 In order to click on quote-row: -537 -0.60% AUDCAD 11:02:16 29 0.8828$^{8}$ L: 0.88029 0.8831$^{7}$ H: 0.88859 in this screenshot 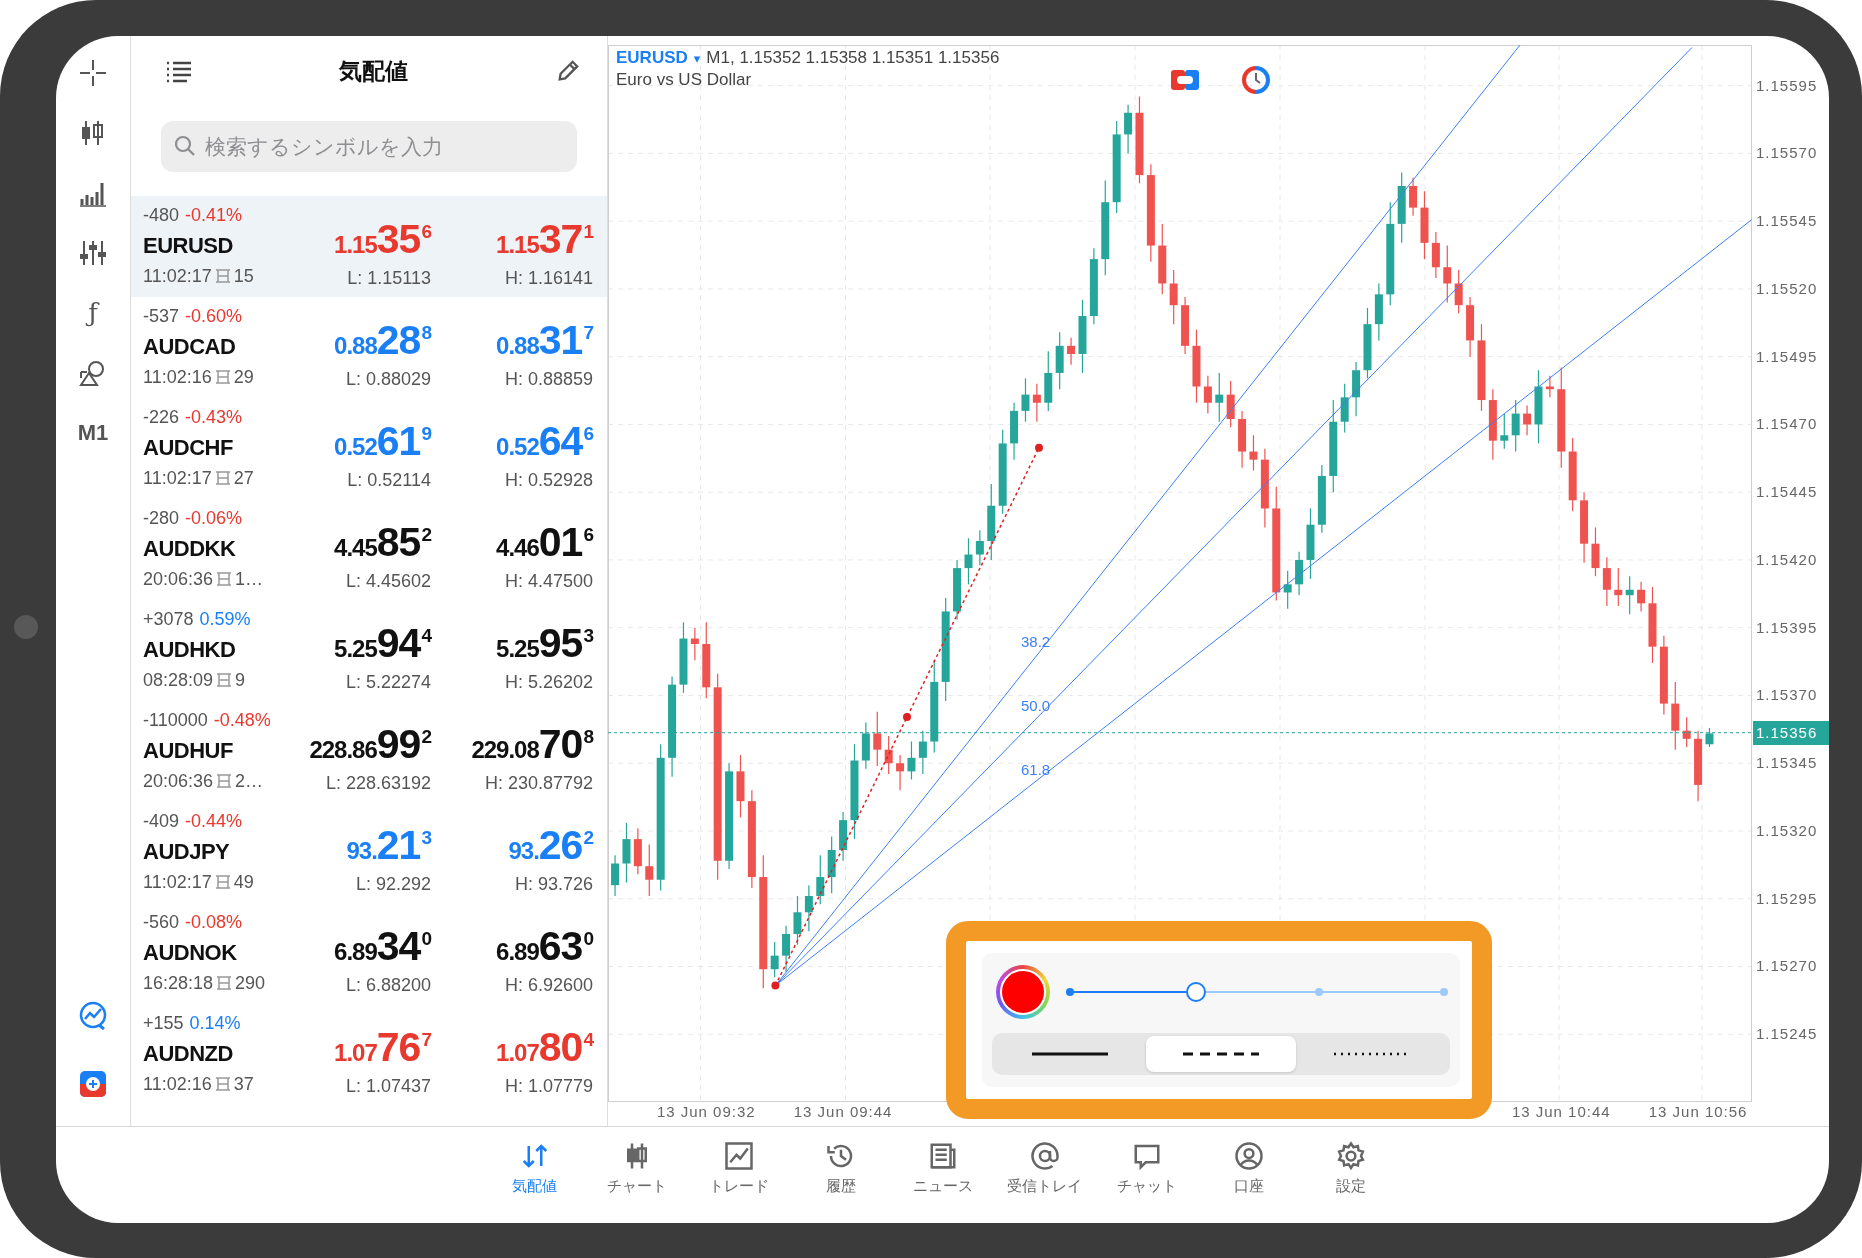, I will do `click(369, 347)`.